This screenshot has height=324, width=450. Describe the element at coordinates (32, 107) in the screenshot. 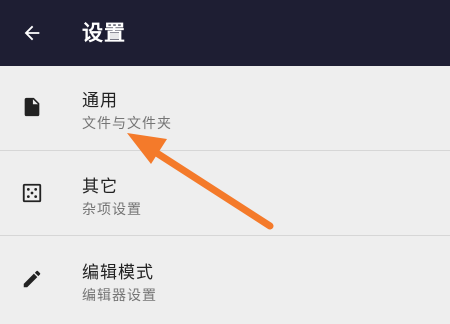

I see `file-icon` at that location.